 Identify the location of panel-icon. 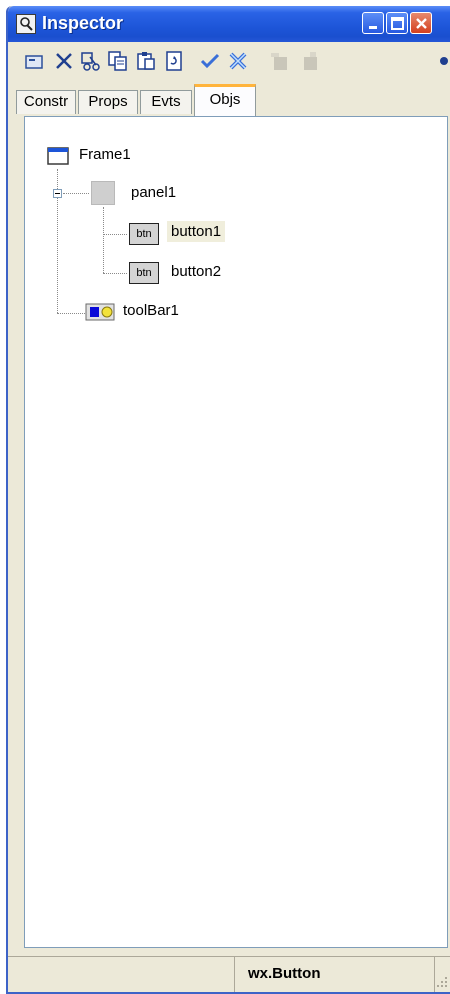
(103, 193).